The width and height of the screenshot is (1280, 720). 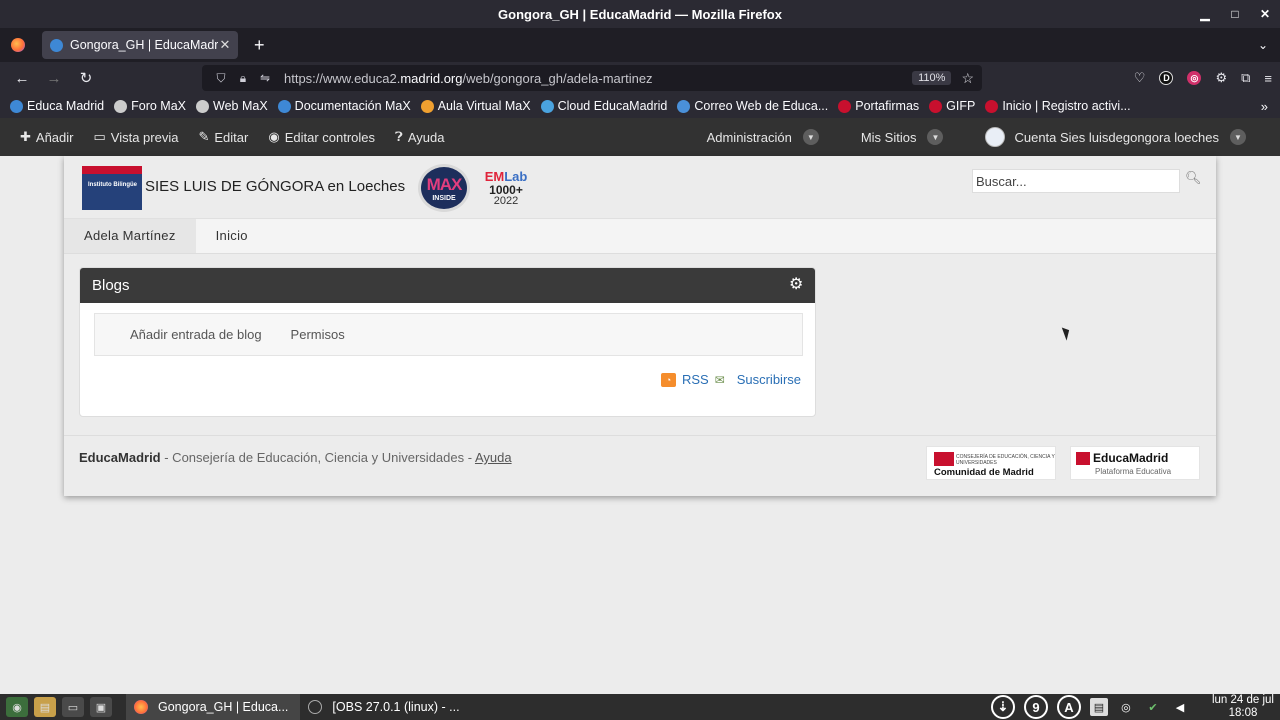 I want to click on extension-gear-icon: ⚙, so click(x=1221, y=78).